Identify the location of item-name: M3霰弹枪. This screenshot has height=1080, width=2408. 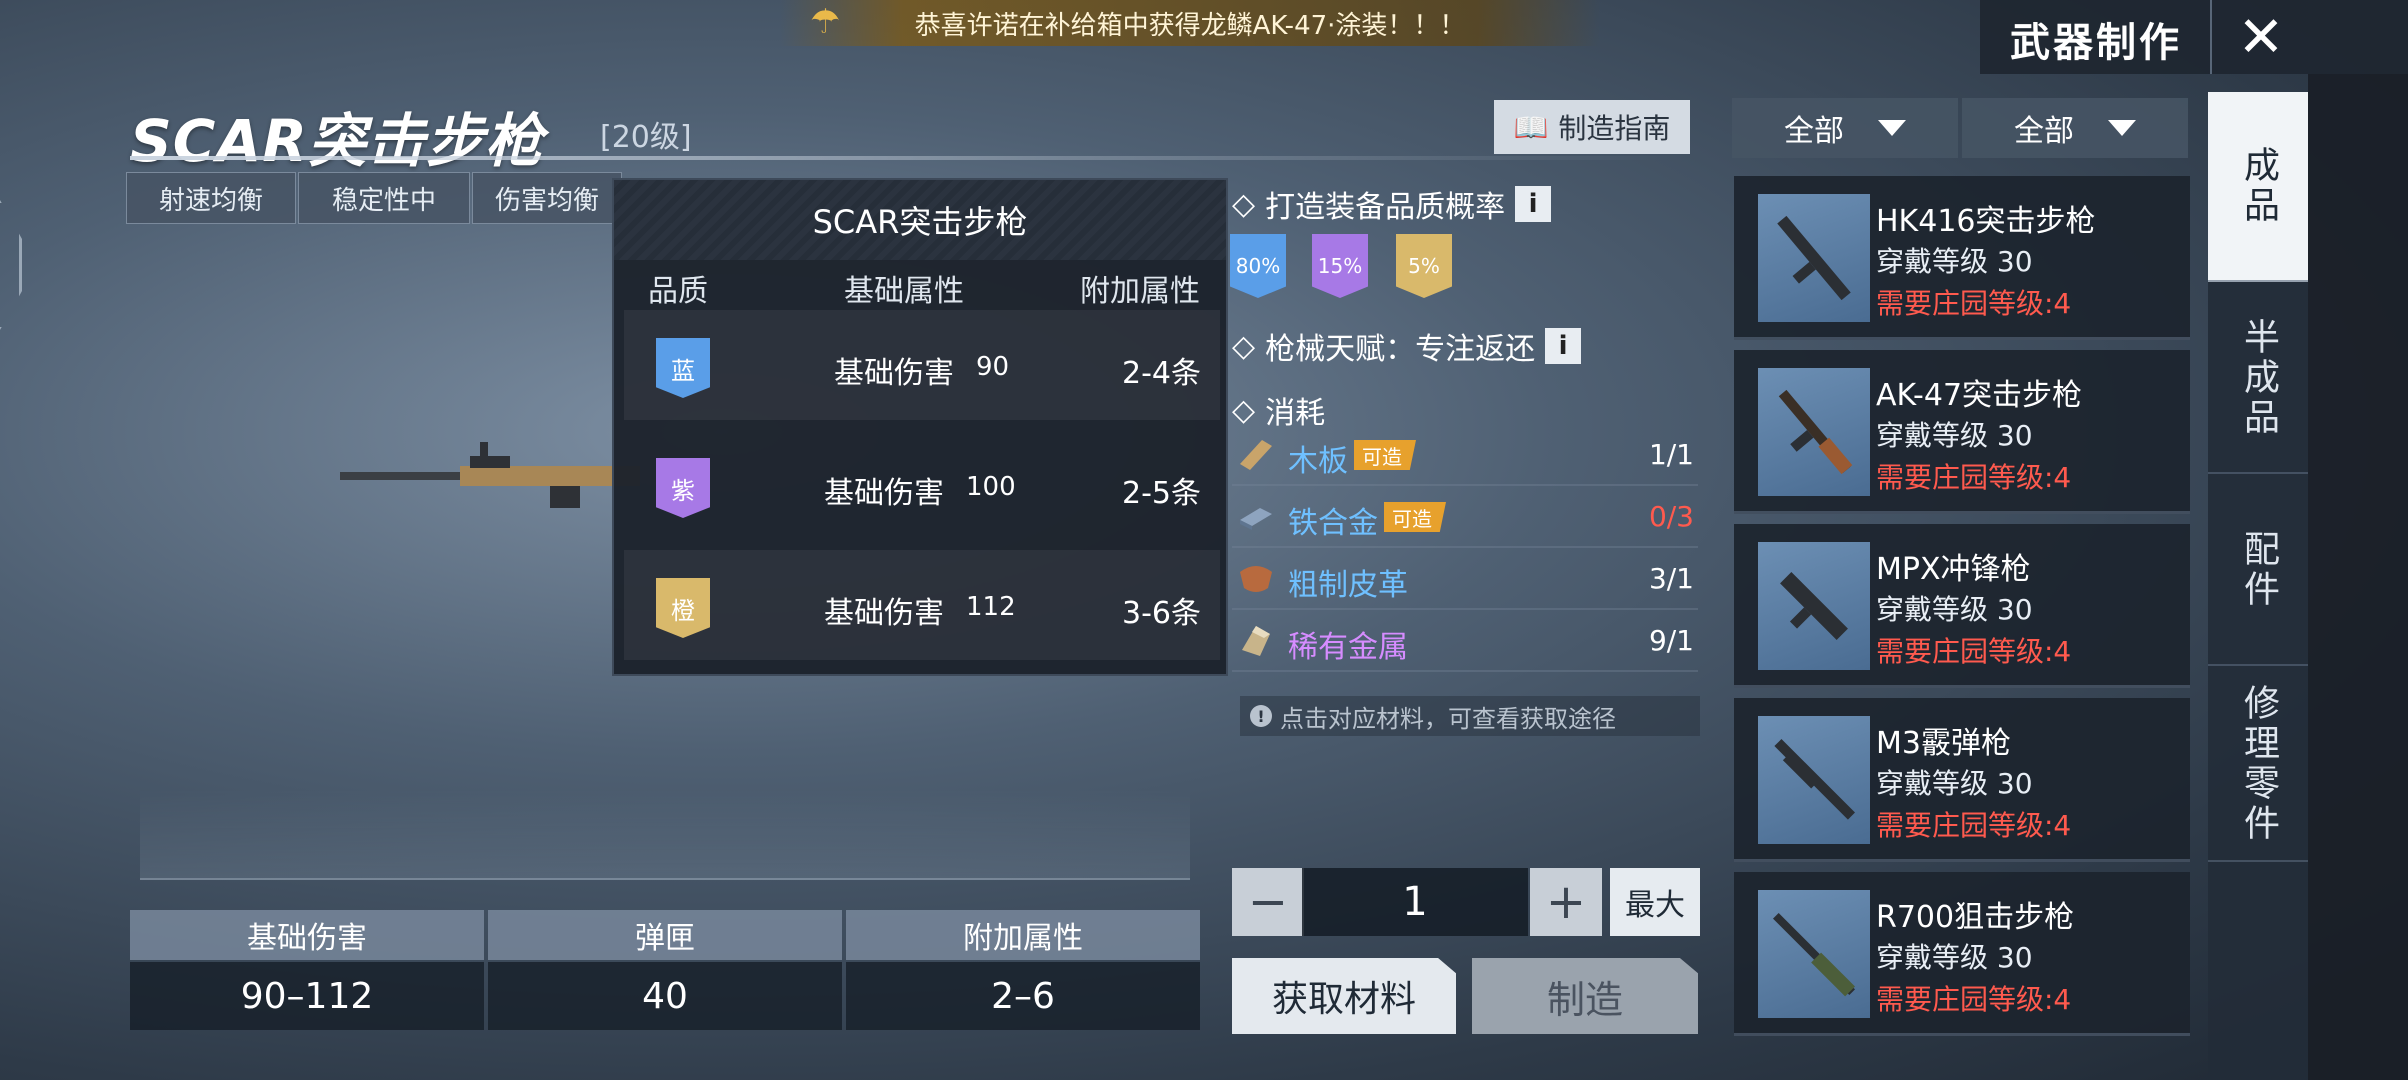
(1943, 743).